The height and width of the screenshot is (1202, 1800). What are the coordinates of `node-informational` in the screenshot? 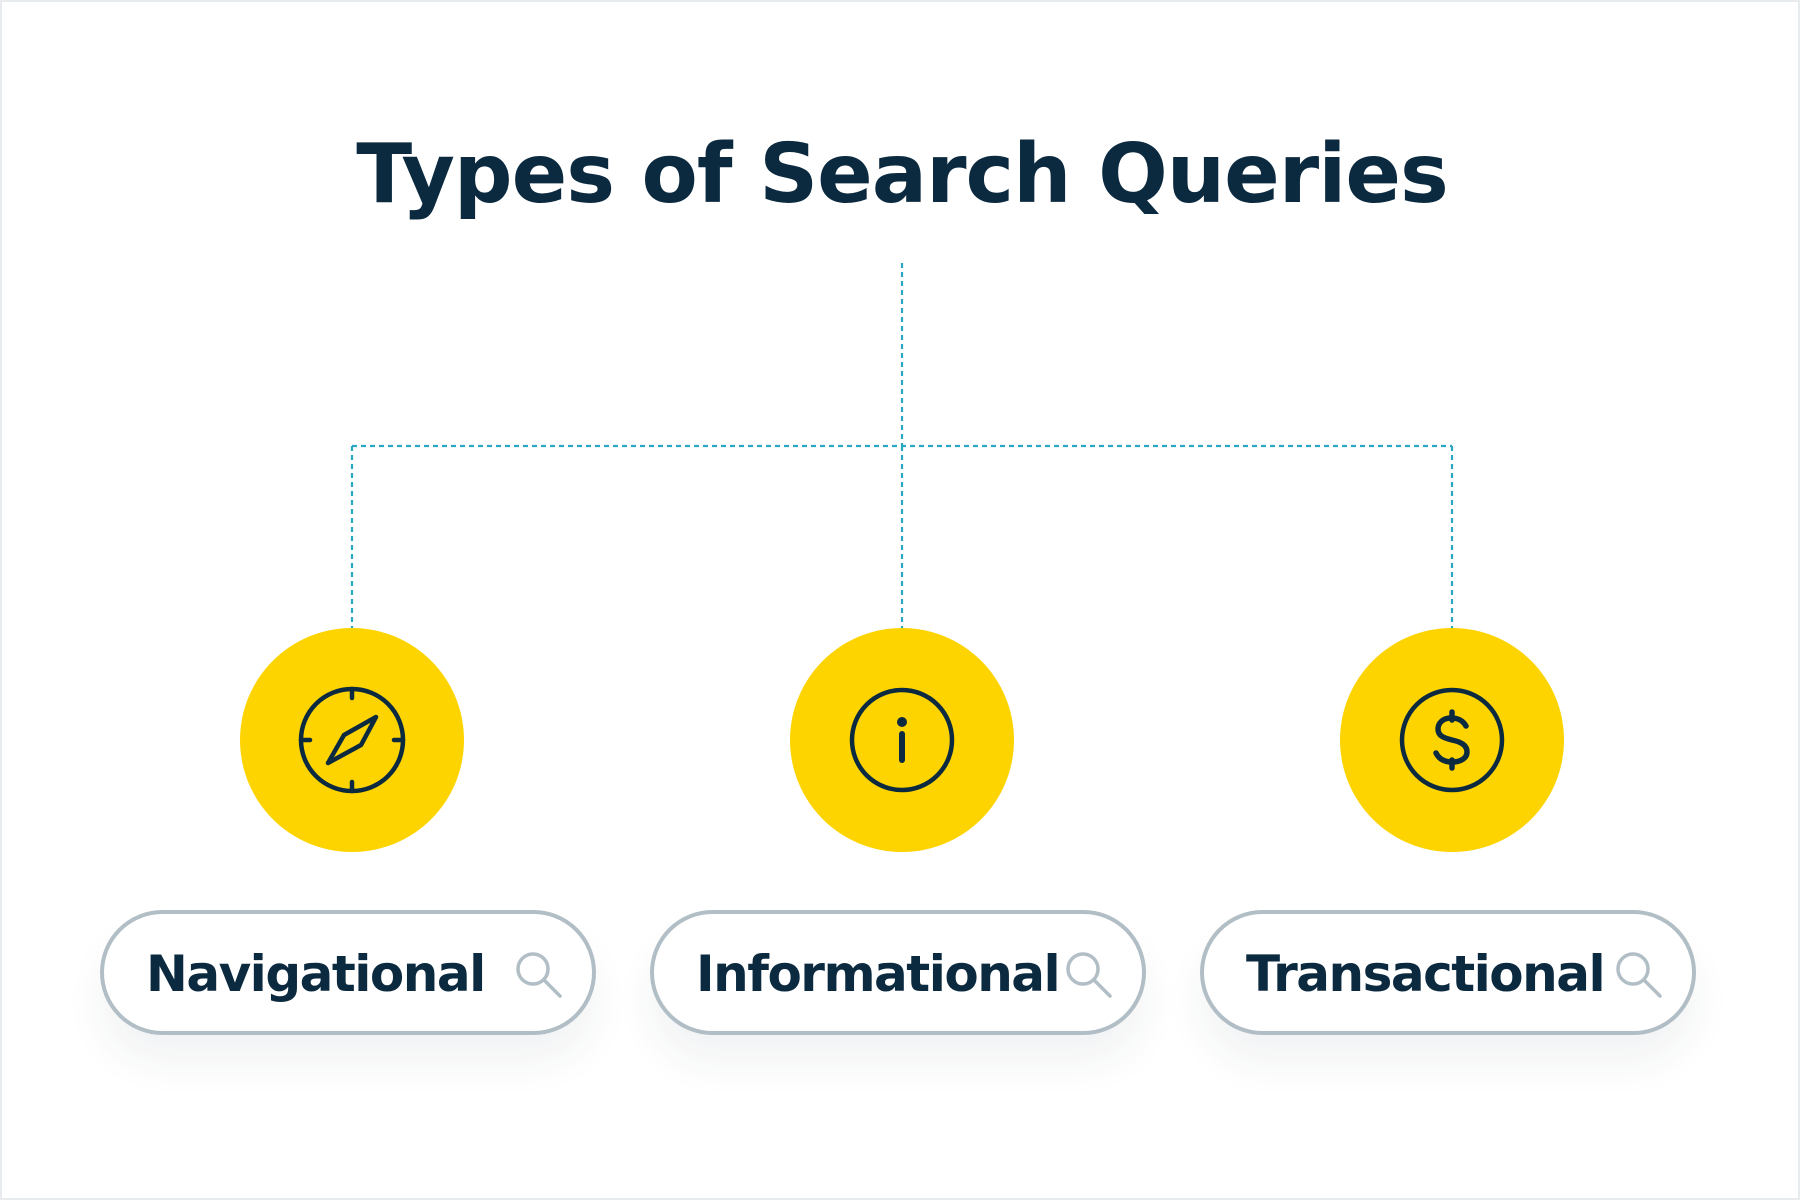 It's located at (902, 740).